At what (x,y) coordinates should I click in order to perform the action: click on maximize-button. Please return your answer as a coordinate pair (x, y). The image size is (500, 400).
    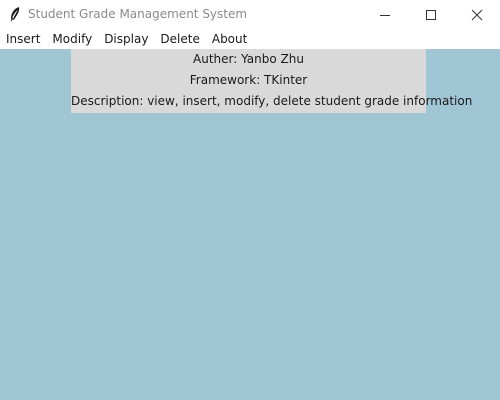
    Looking at the image, I should click on (431, 14).